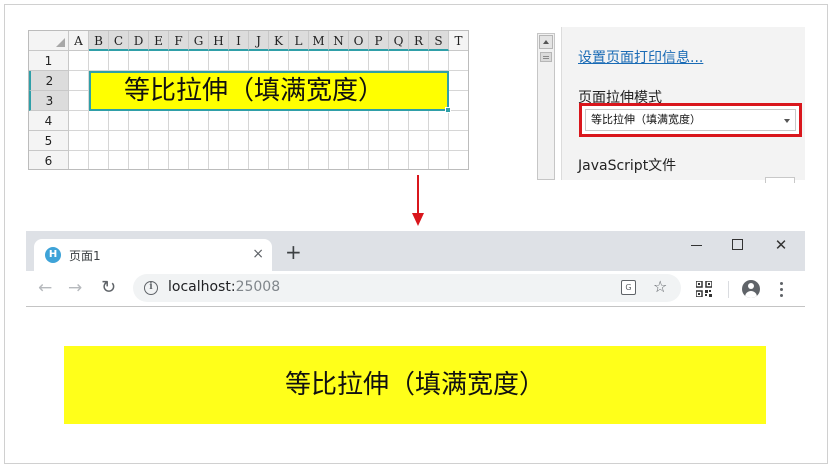  I want to click on corner-triangle-icon, so click(60, 42).